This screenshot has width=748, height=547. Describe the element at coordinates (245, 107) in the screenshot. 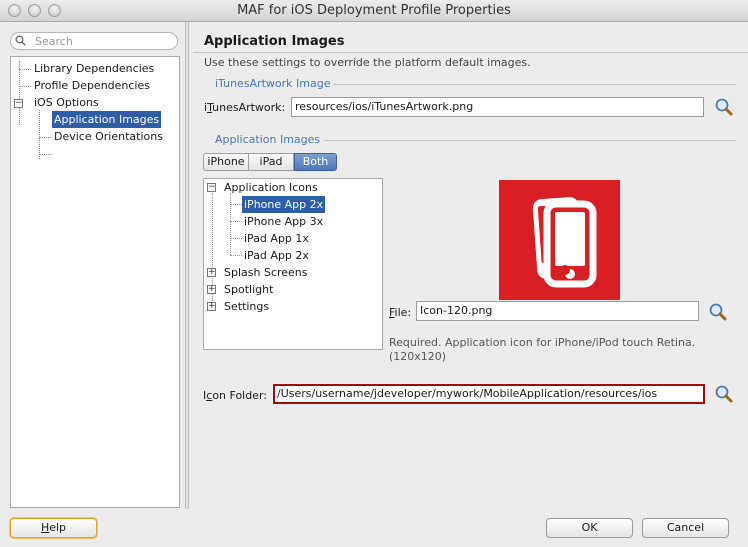

I see `itunes-label: iTunesArtwork:` at that location.